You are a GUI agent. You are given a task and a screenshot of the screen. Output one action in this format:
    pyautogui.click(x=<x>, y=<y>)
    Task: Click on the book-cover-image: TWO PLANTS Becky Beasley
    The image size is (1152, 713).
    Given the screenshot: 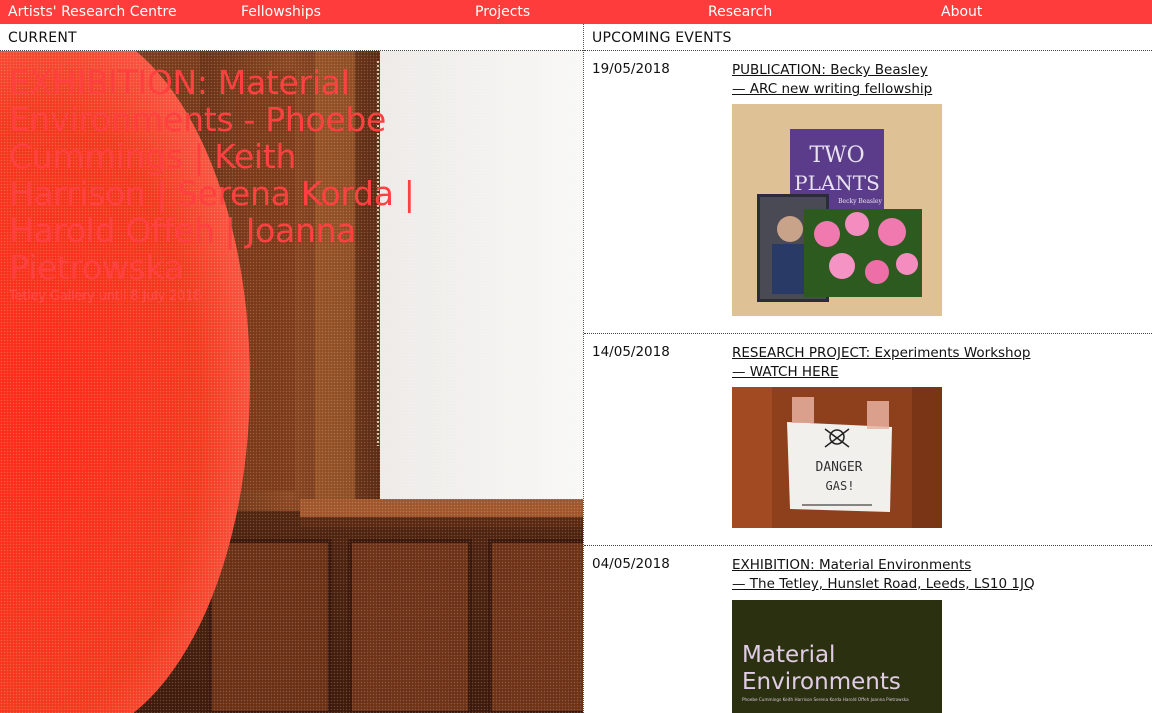 What is the action you would take?
    pyautogui.click(x=837, y=210)
    